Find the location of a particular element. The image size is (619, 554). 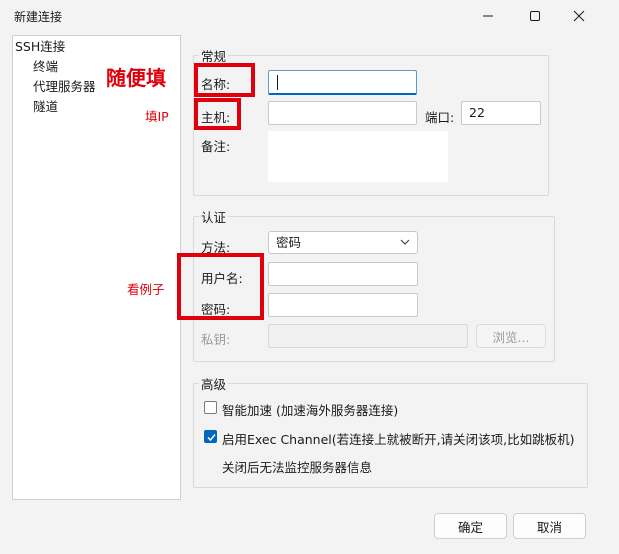

exec-channel-label: 启用Exec Channel(若连接上就被断开,请关闭该项,比如跳板机) is located at coordinates (398, 439).